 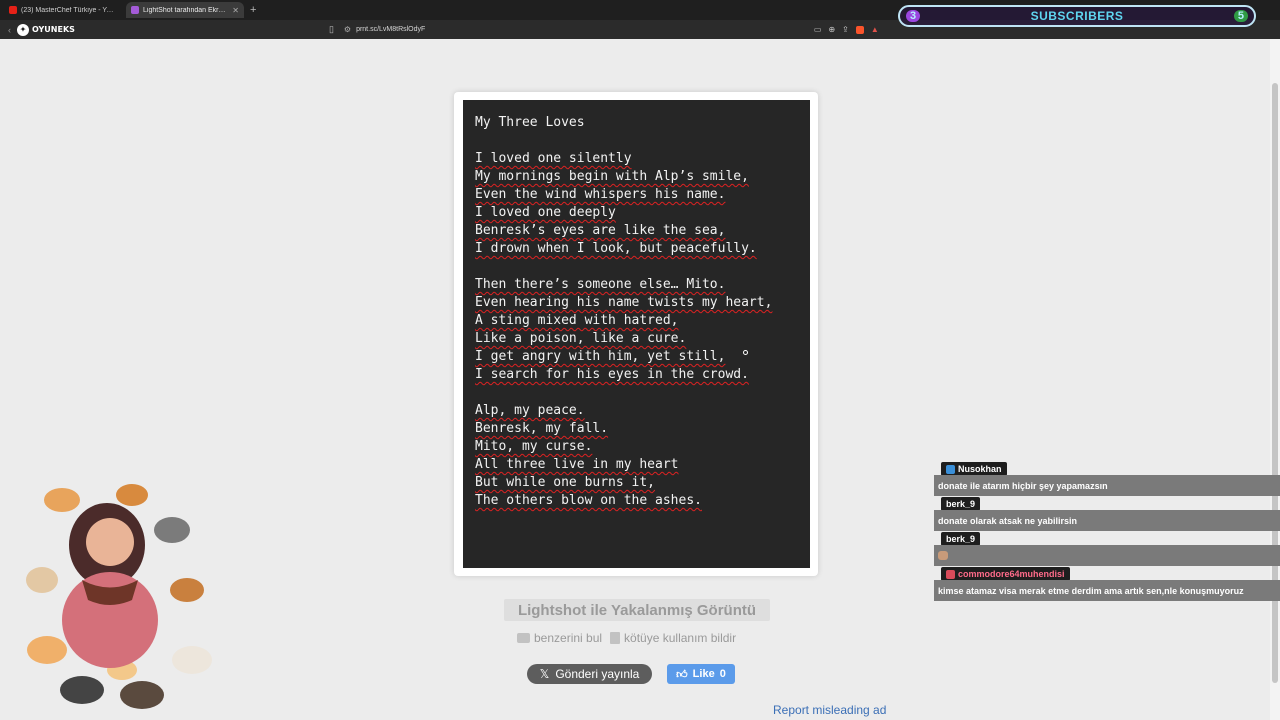 What do you see at coordinates (1011, 574) in the screenshot?
I see `chat-username: commodore64muhendisi` at bounding box center [1011, 574].